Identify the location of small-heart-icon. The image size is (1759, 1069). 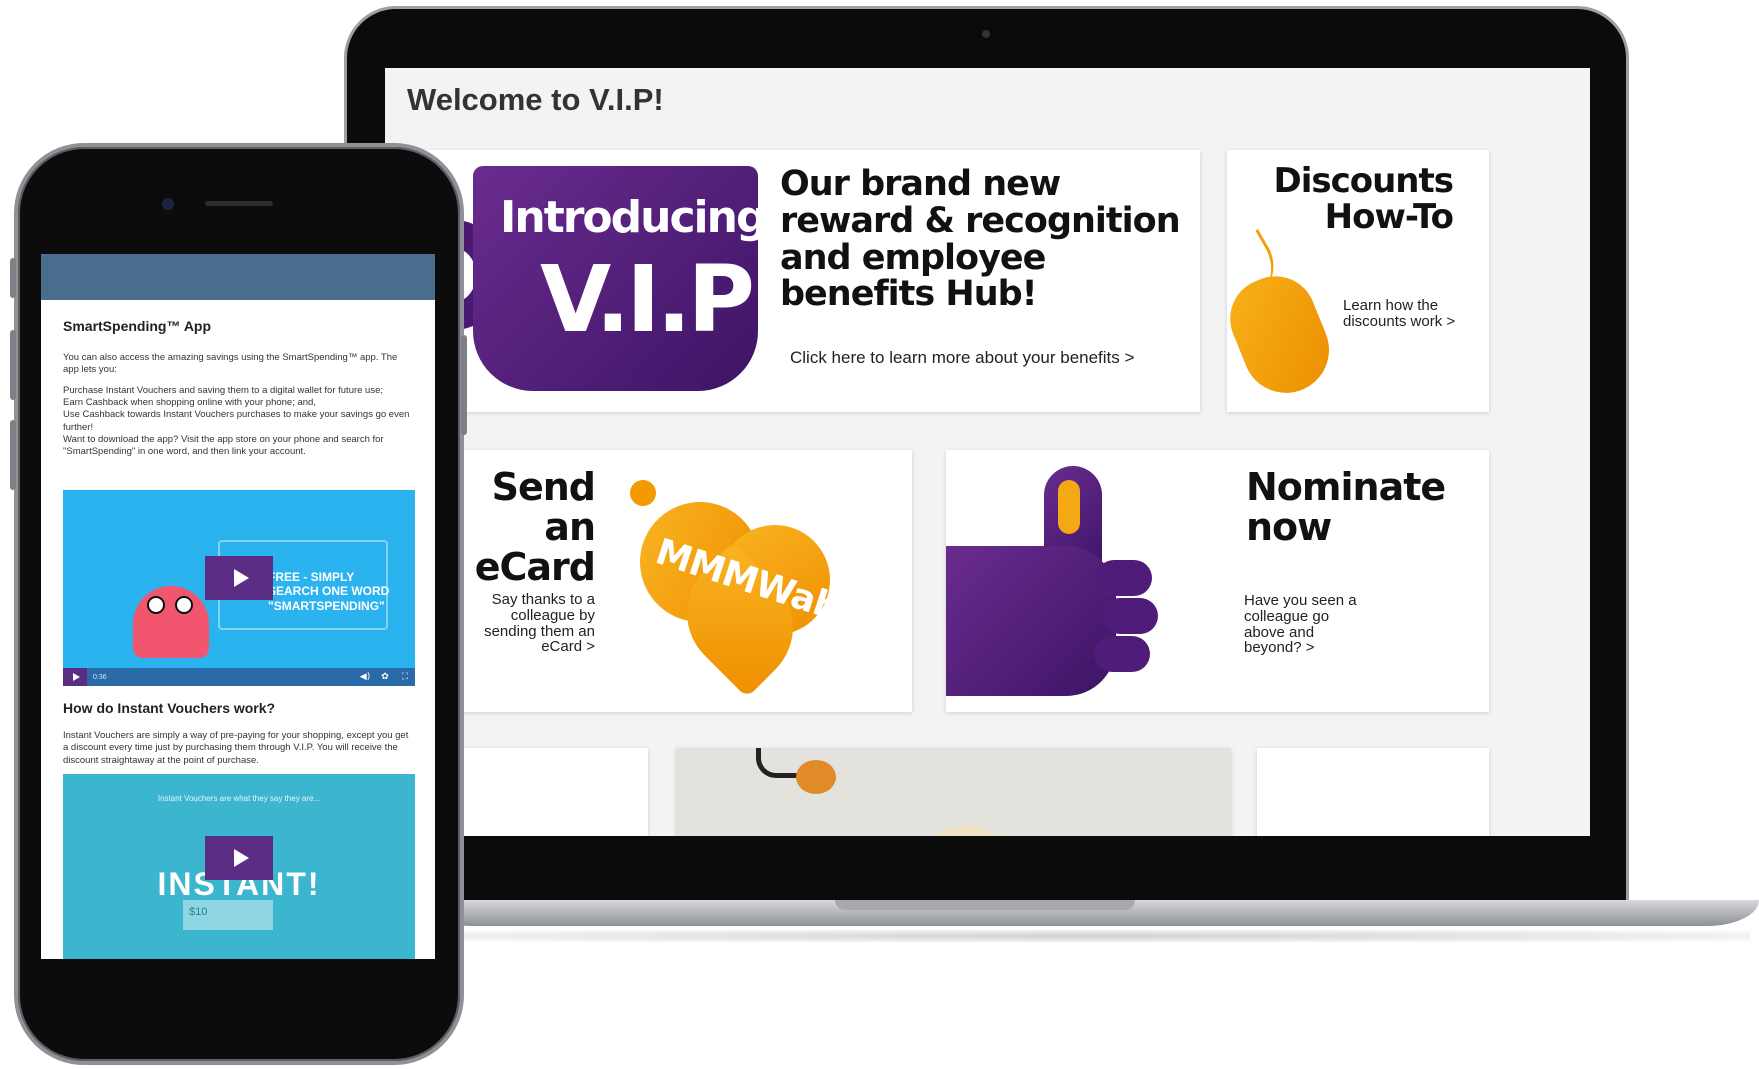
(643, 493).